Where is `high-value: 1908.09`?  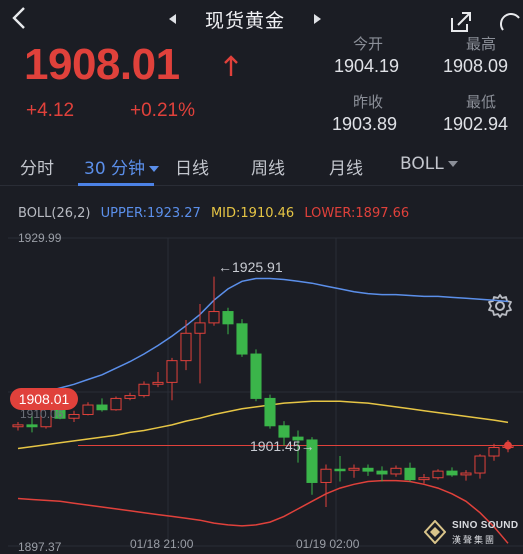
high-value: 1908.09 is located at coordinates (476, 66).